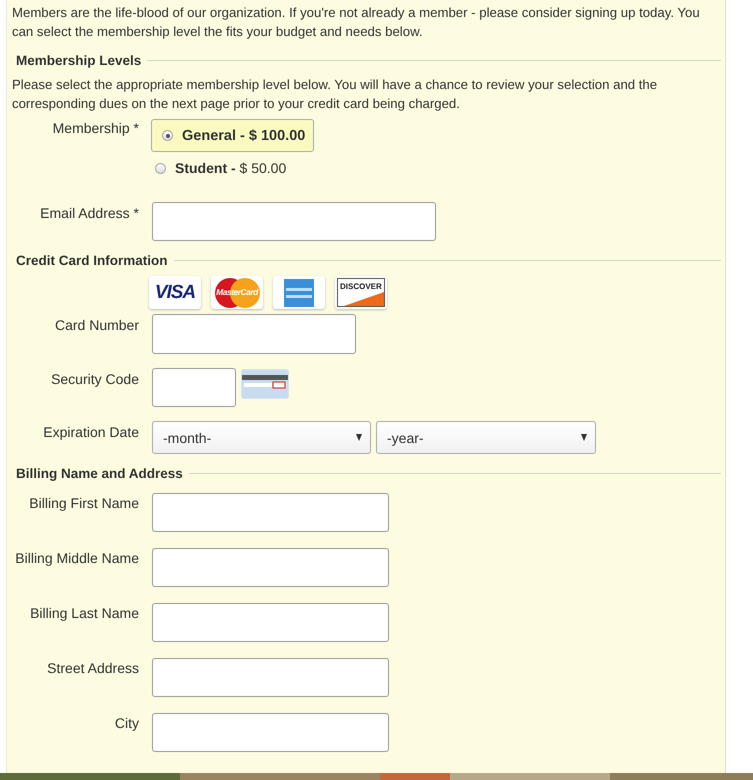  I want to click on section-title: Credit Card Information, so click(92, 260).